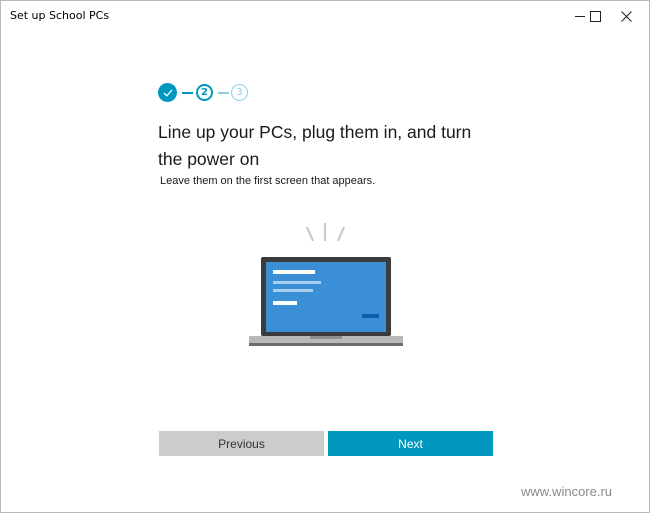  Describe the element at coordinates (410, 443) in the screenshot. I see `next-button: Next` at that location.